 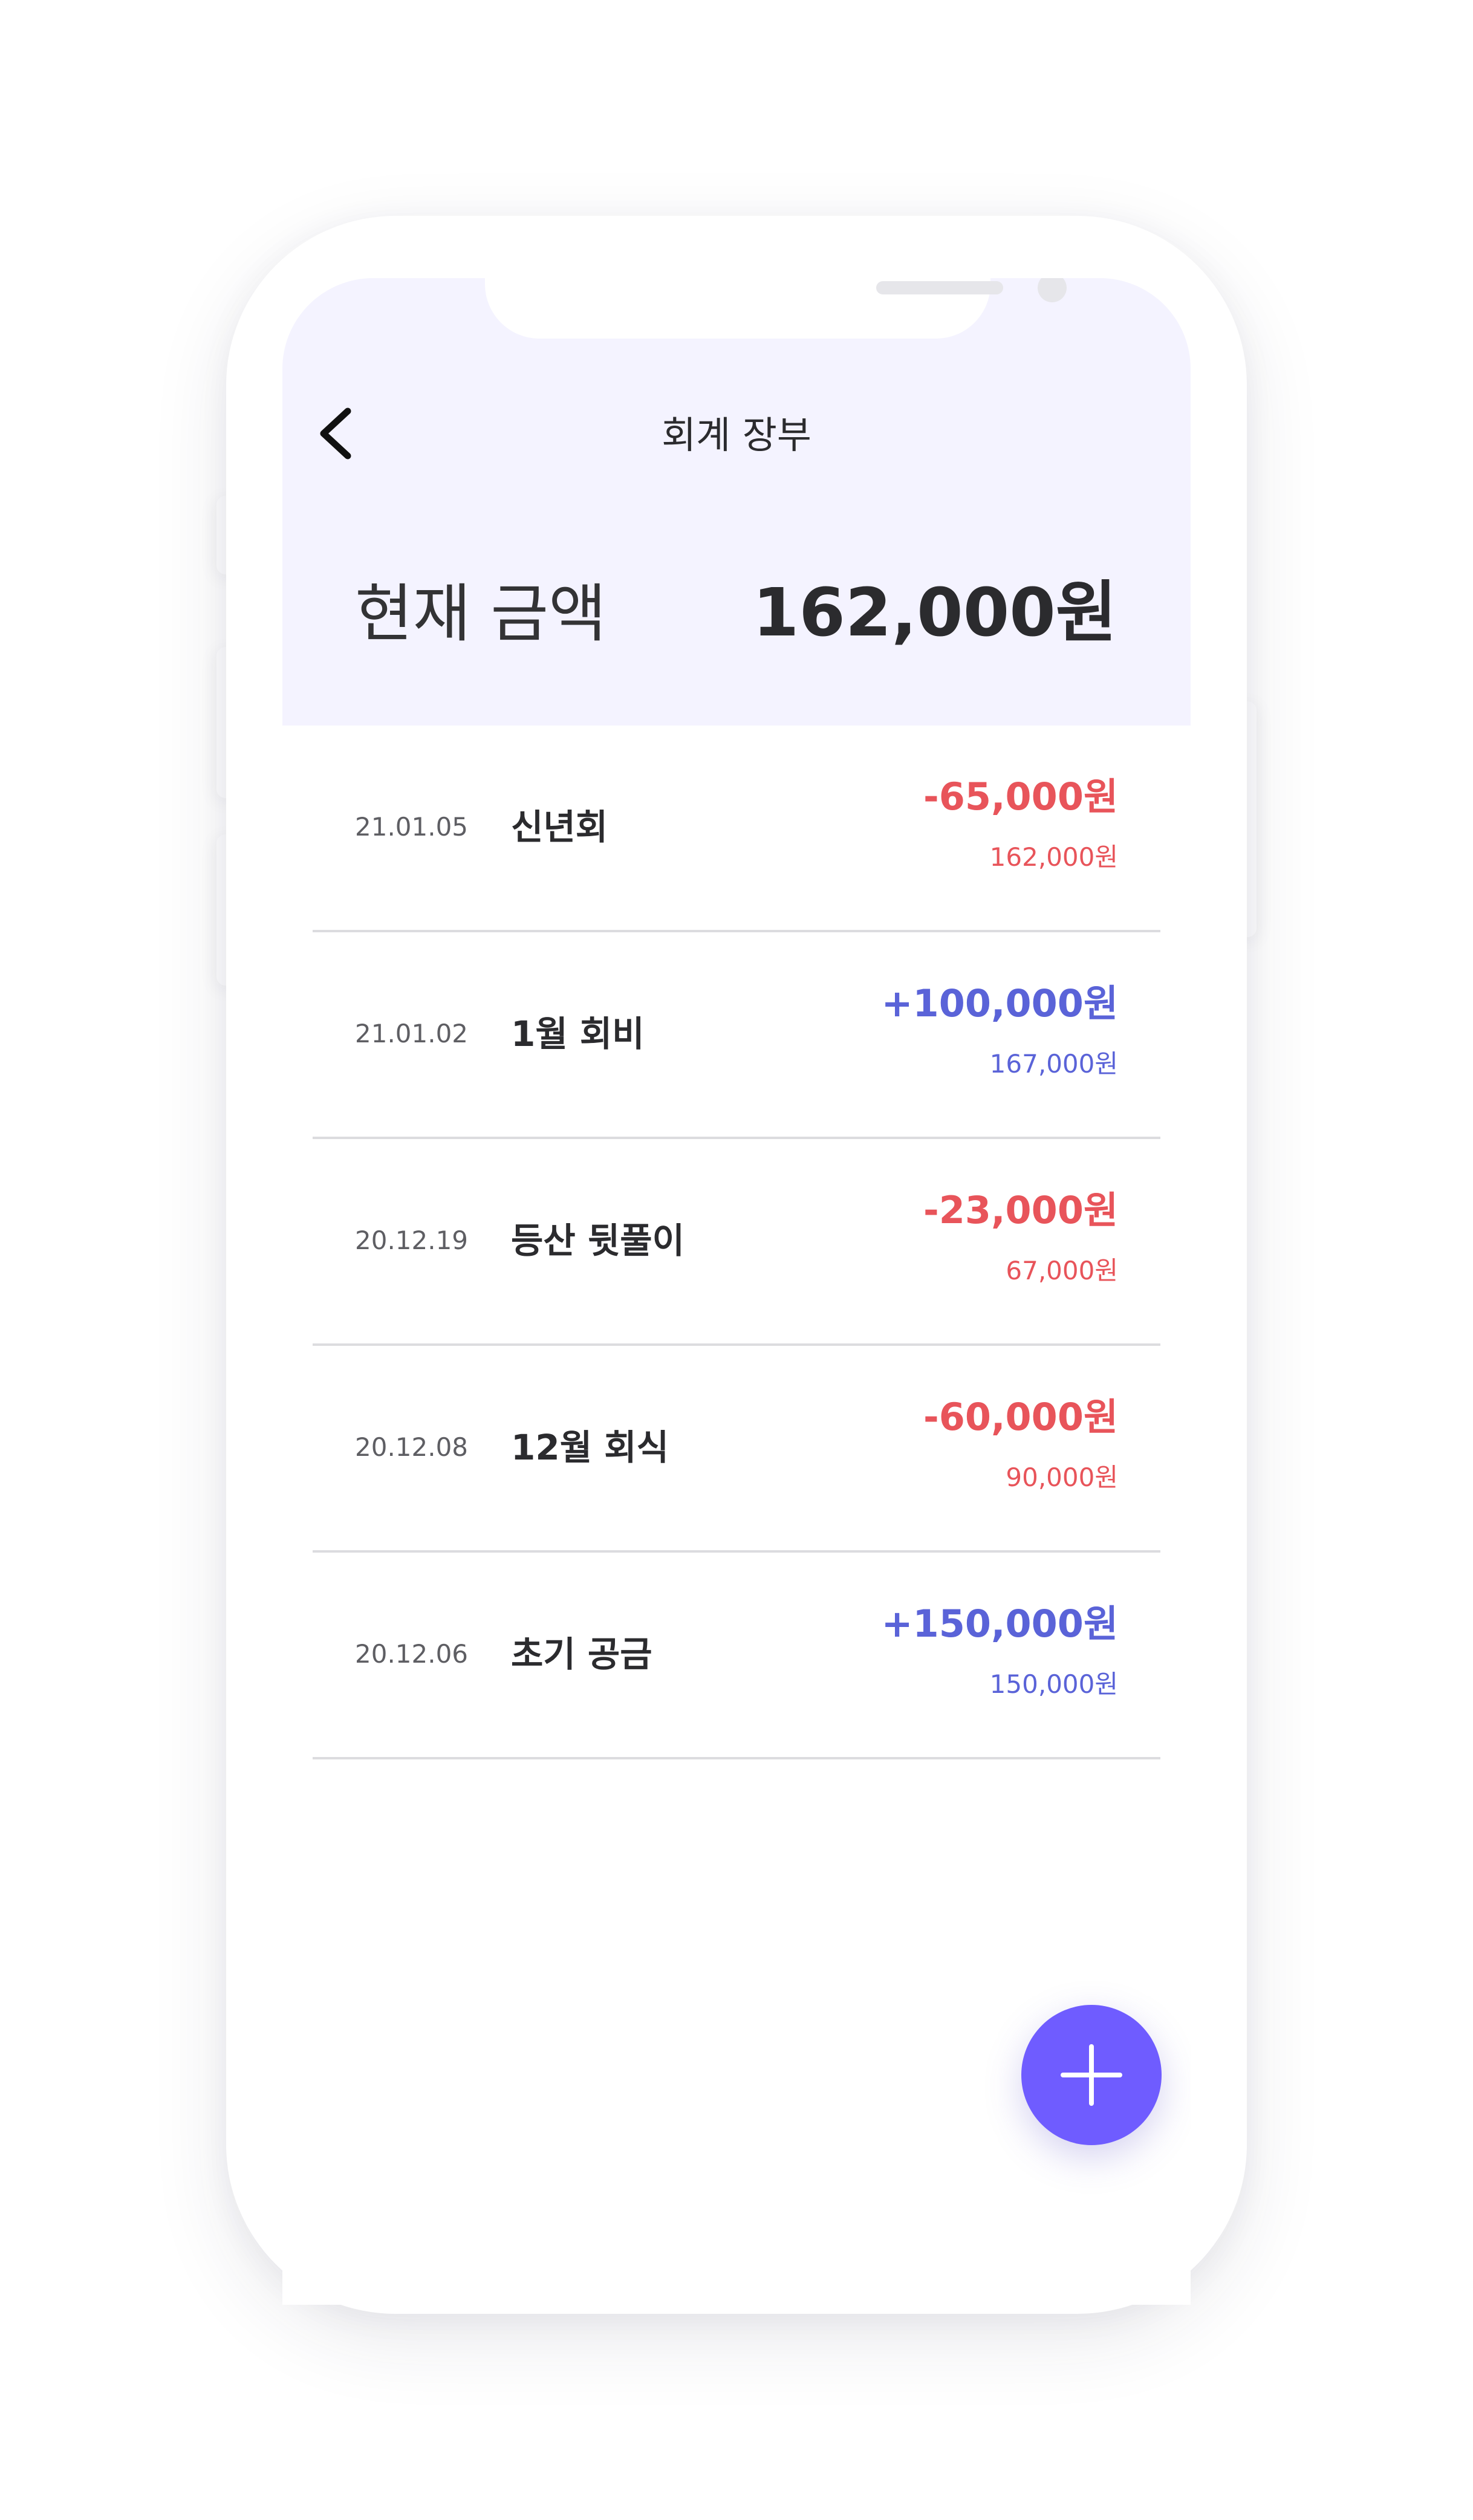 I want to click on transaction-row: 20.12.19 등산 뒷풀이 -23,000원 67,000원, so click(x=736, y=1242).